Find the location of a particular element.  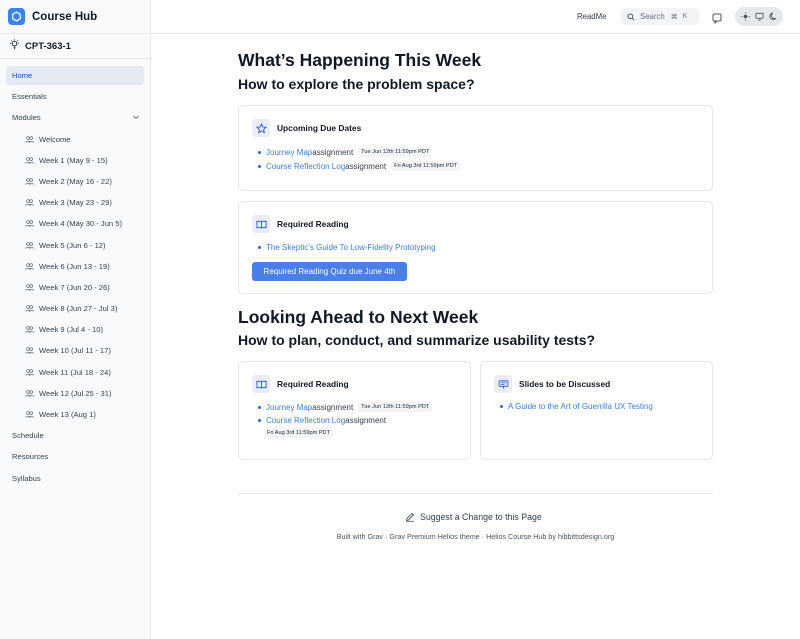

sidebar-module-item: Week 10 (Jul 11 - 17) is located at coordinates (82, 350).